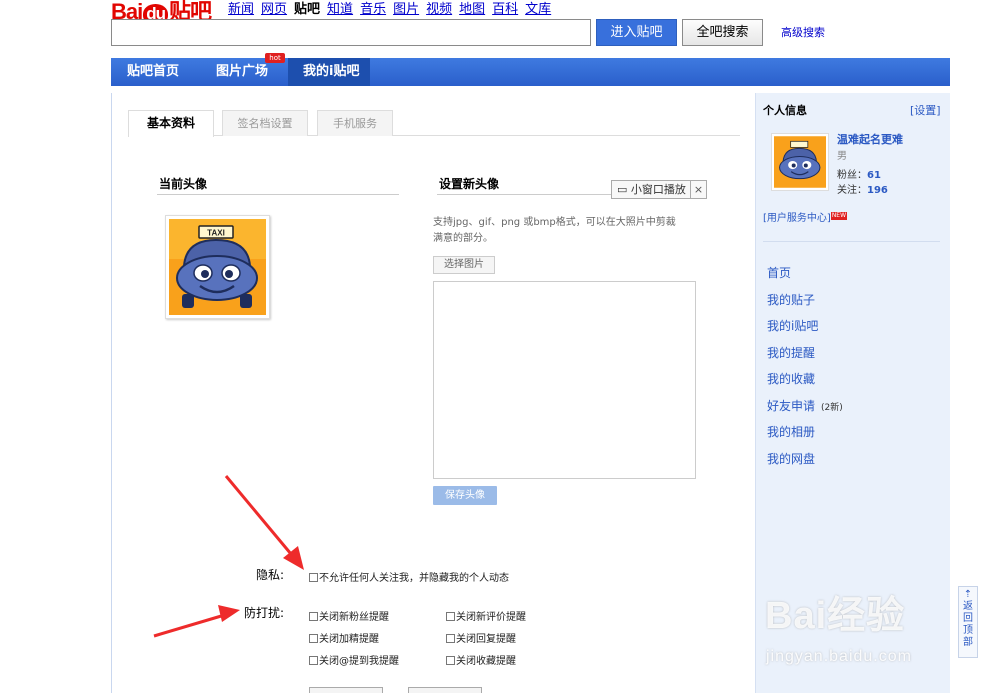 This screenshot has width=1000, height=693. I want to click on back-to-top-button: ⇡ 返回顶部, so click(968, 622).